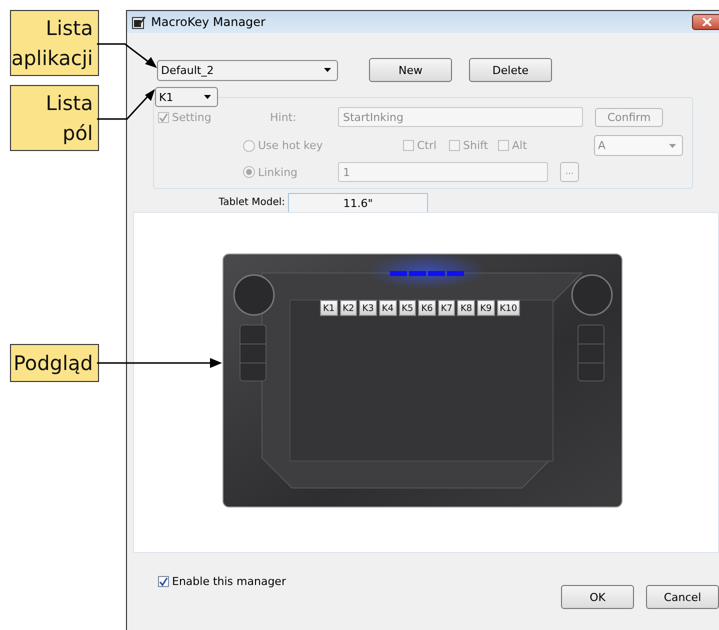 This screenshot has height=630, width=719. What do you see at coordinates (192, 117) in the screenshot?
I see `checkbox-label: Setting` at bounding box center [192, 117].